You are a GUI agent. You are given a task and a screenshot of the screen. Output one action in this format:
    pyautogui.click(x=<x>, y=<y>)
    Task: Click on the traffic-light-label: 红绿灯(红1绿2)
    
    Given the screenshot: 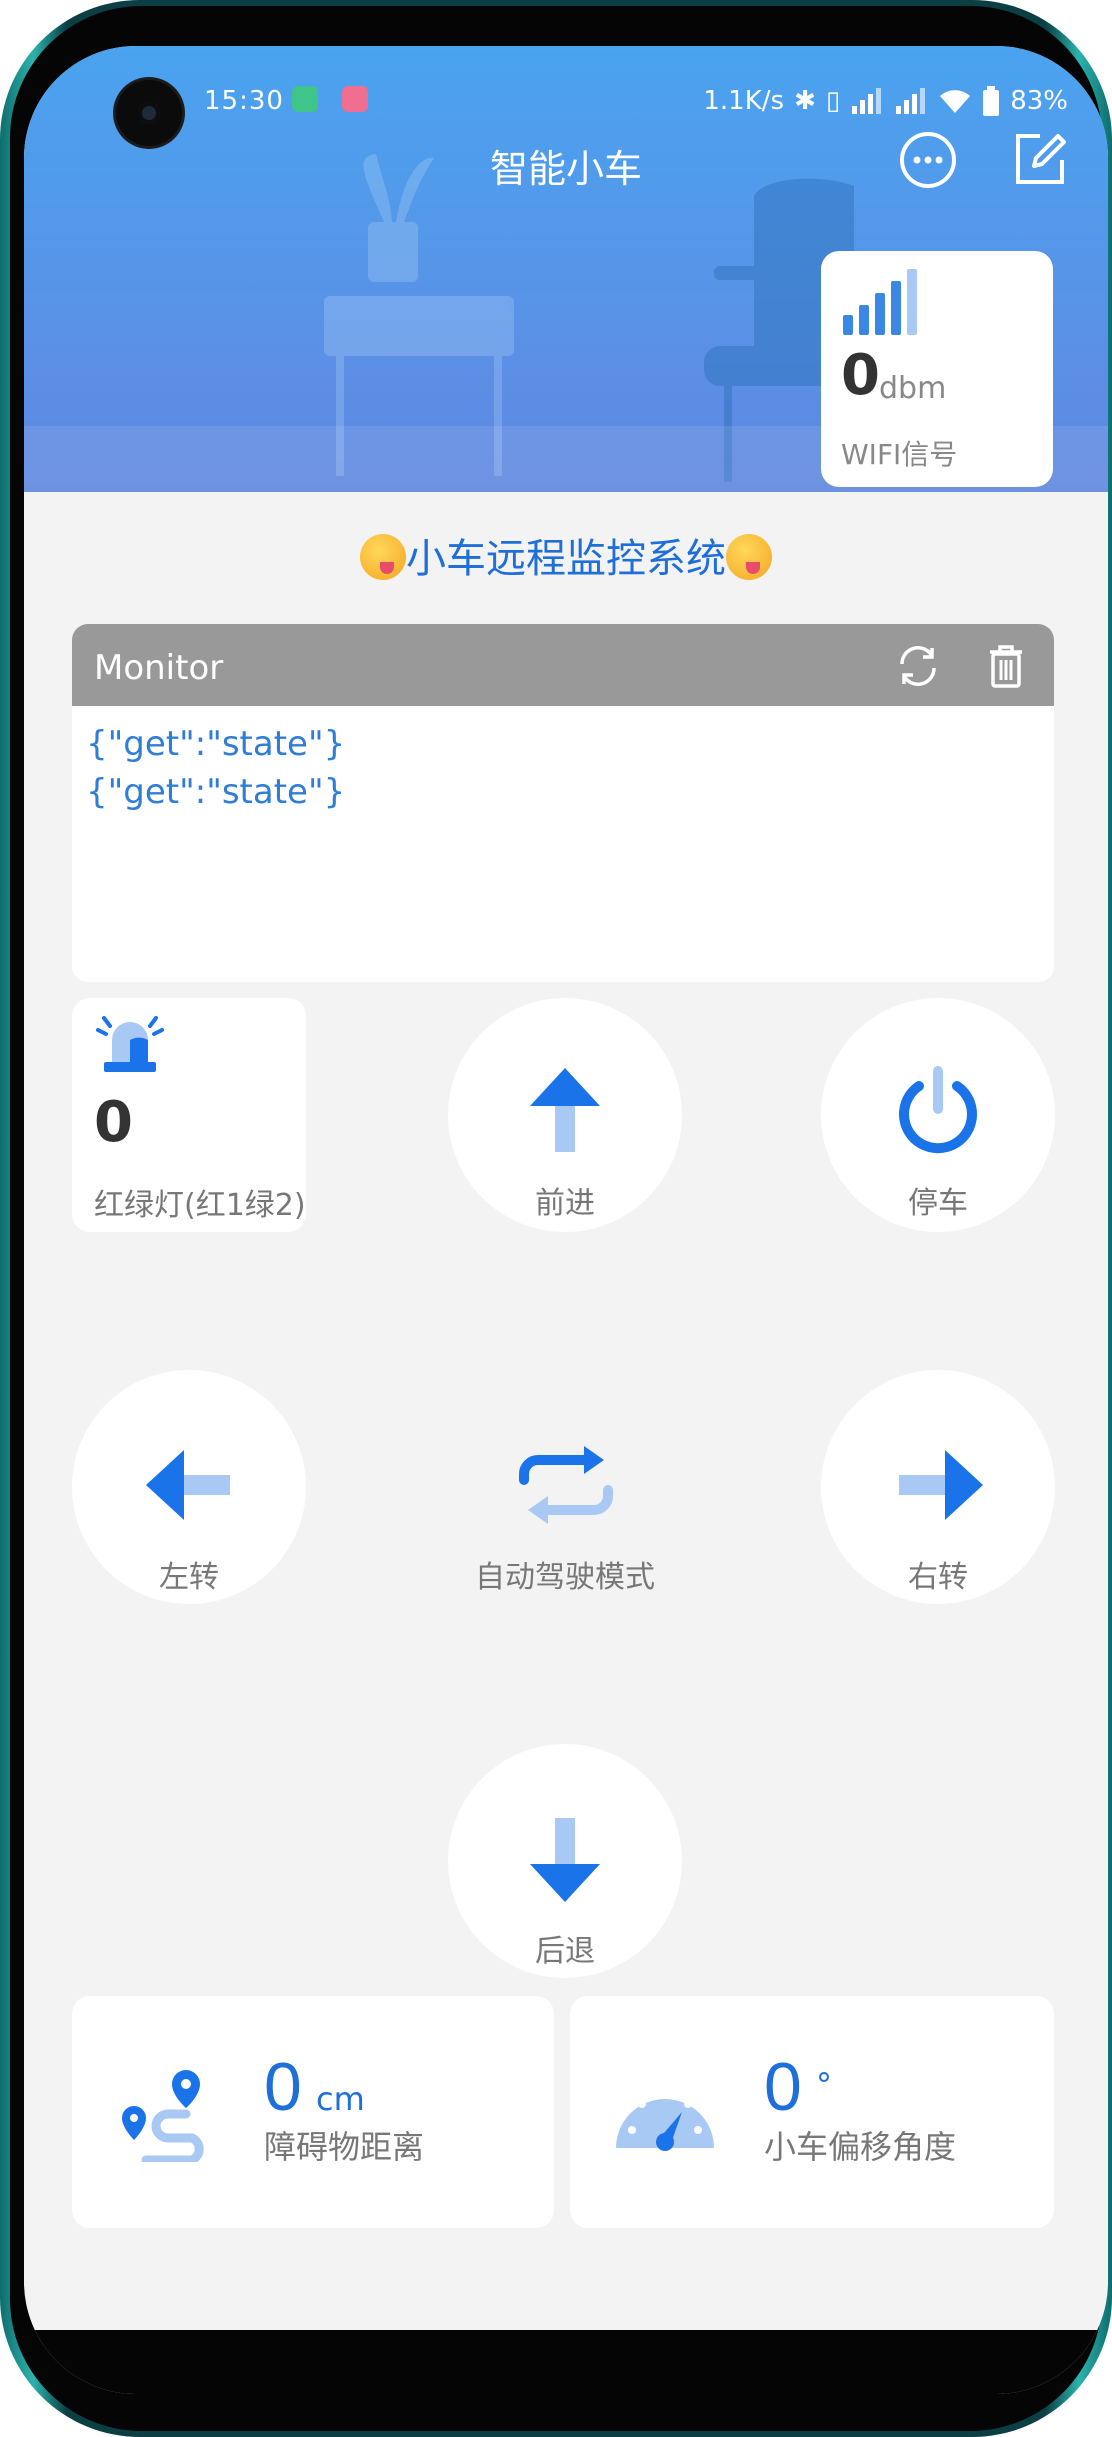 What is the action you would take?
    pyautogui.click(x=200, y=1205)
    